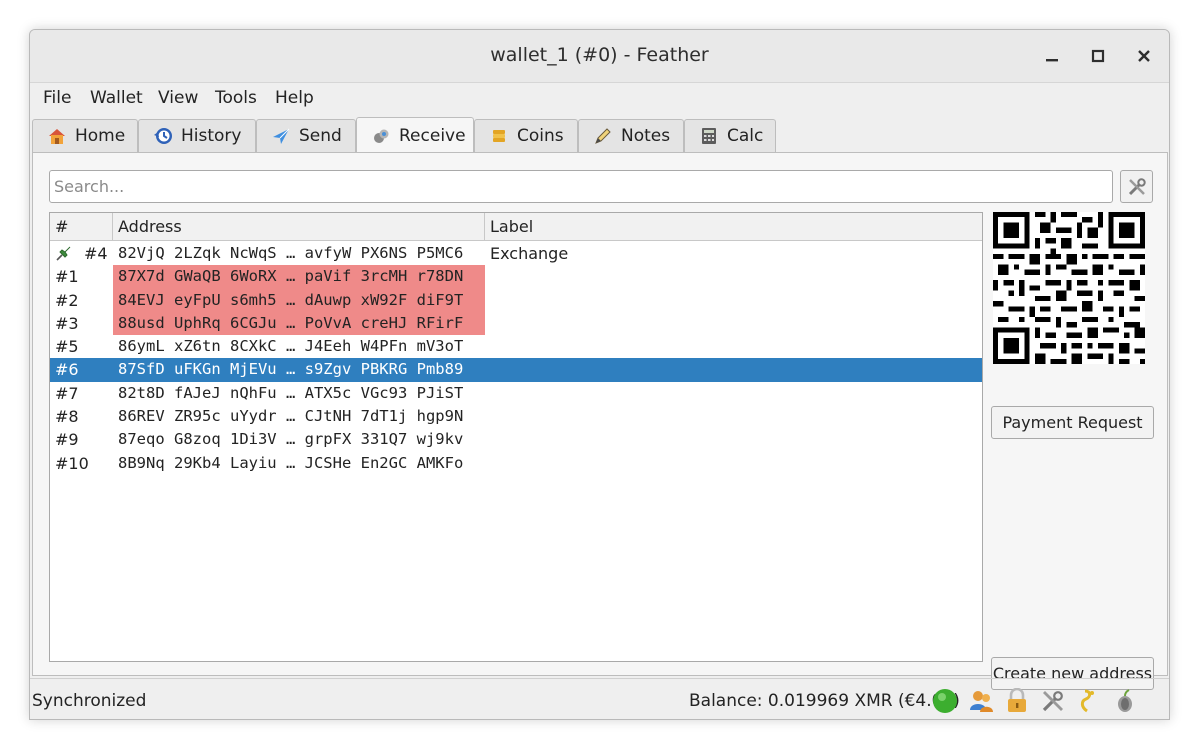  What do you see at coordinates (516, 393) in the screenshot?
I see `table-row: #7 82t8D fAJeJ nQhFu … ATX5c VGc93 PJiST` at bounding box center [516, 393].